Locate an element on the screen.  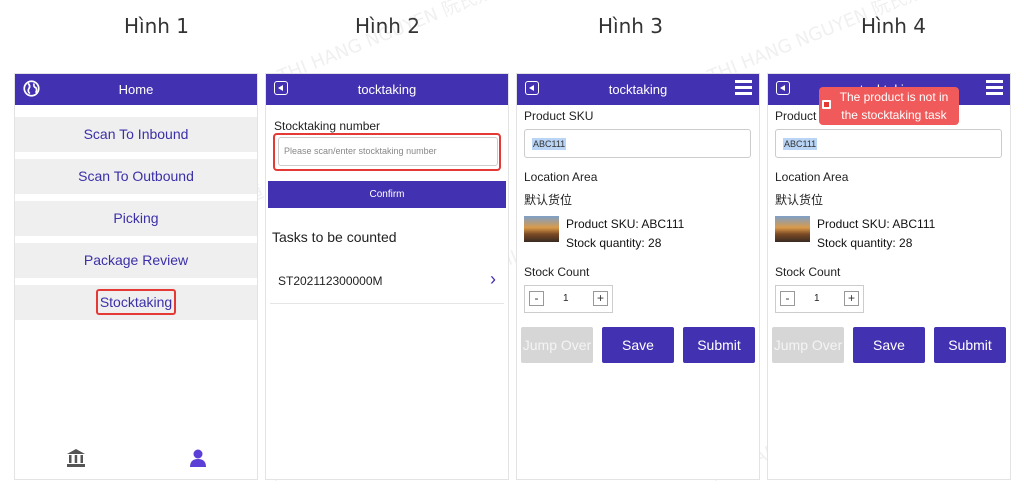
stocktaking-number-label: Stocktaking number is located at coordinates (327, 126).